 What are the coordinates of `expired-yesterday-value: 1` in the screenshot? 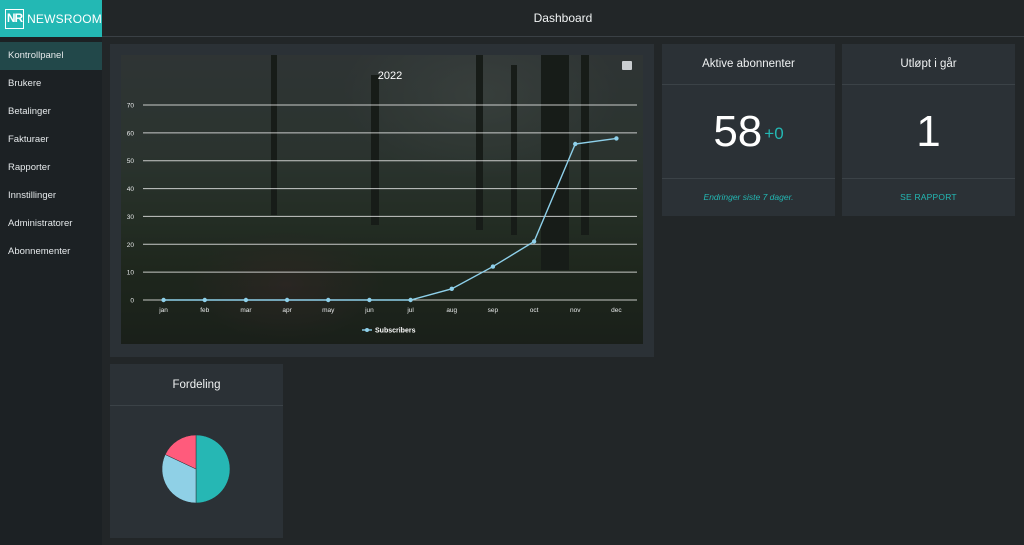 It's located at (928, 131).